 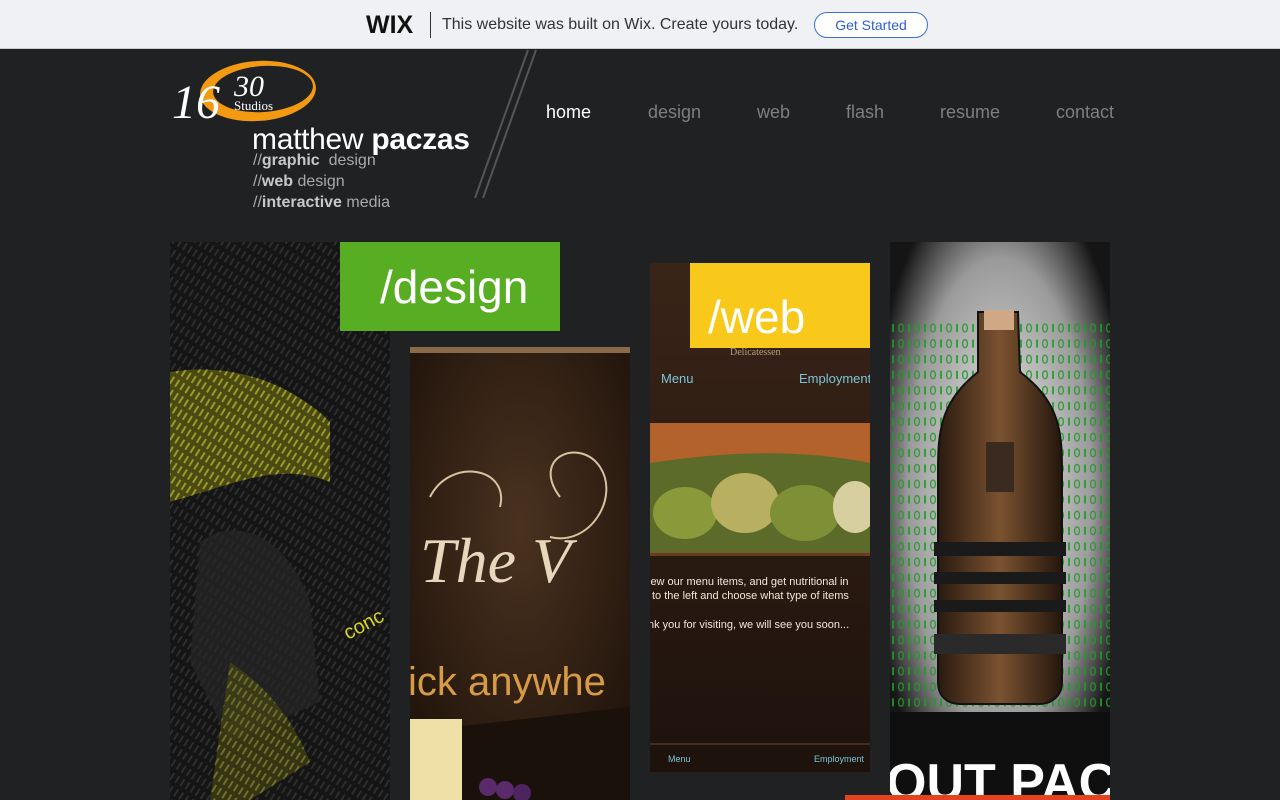 What do you see at coordinates (865, 112) in the screenshot?
I see `nav-flash: flash` at bounding box center [865, 112].